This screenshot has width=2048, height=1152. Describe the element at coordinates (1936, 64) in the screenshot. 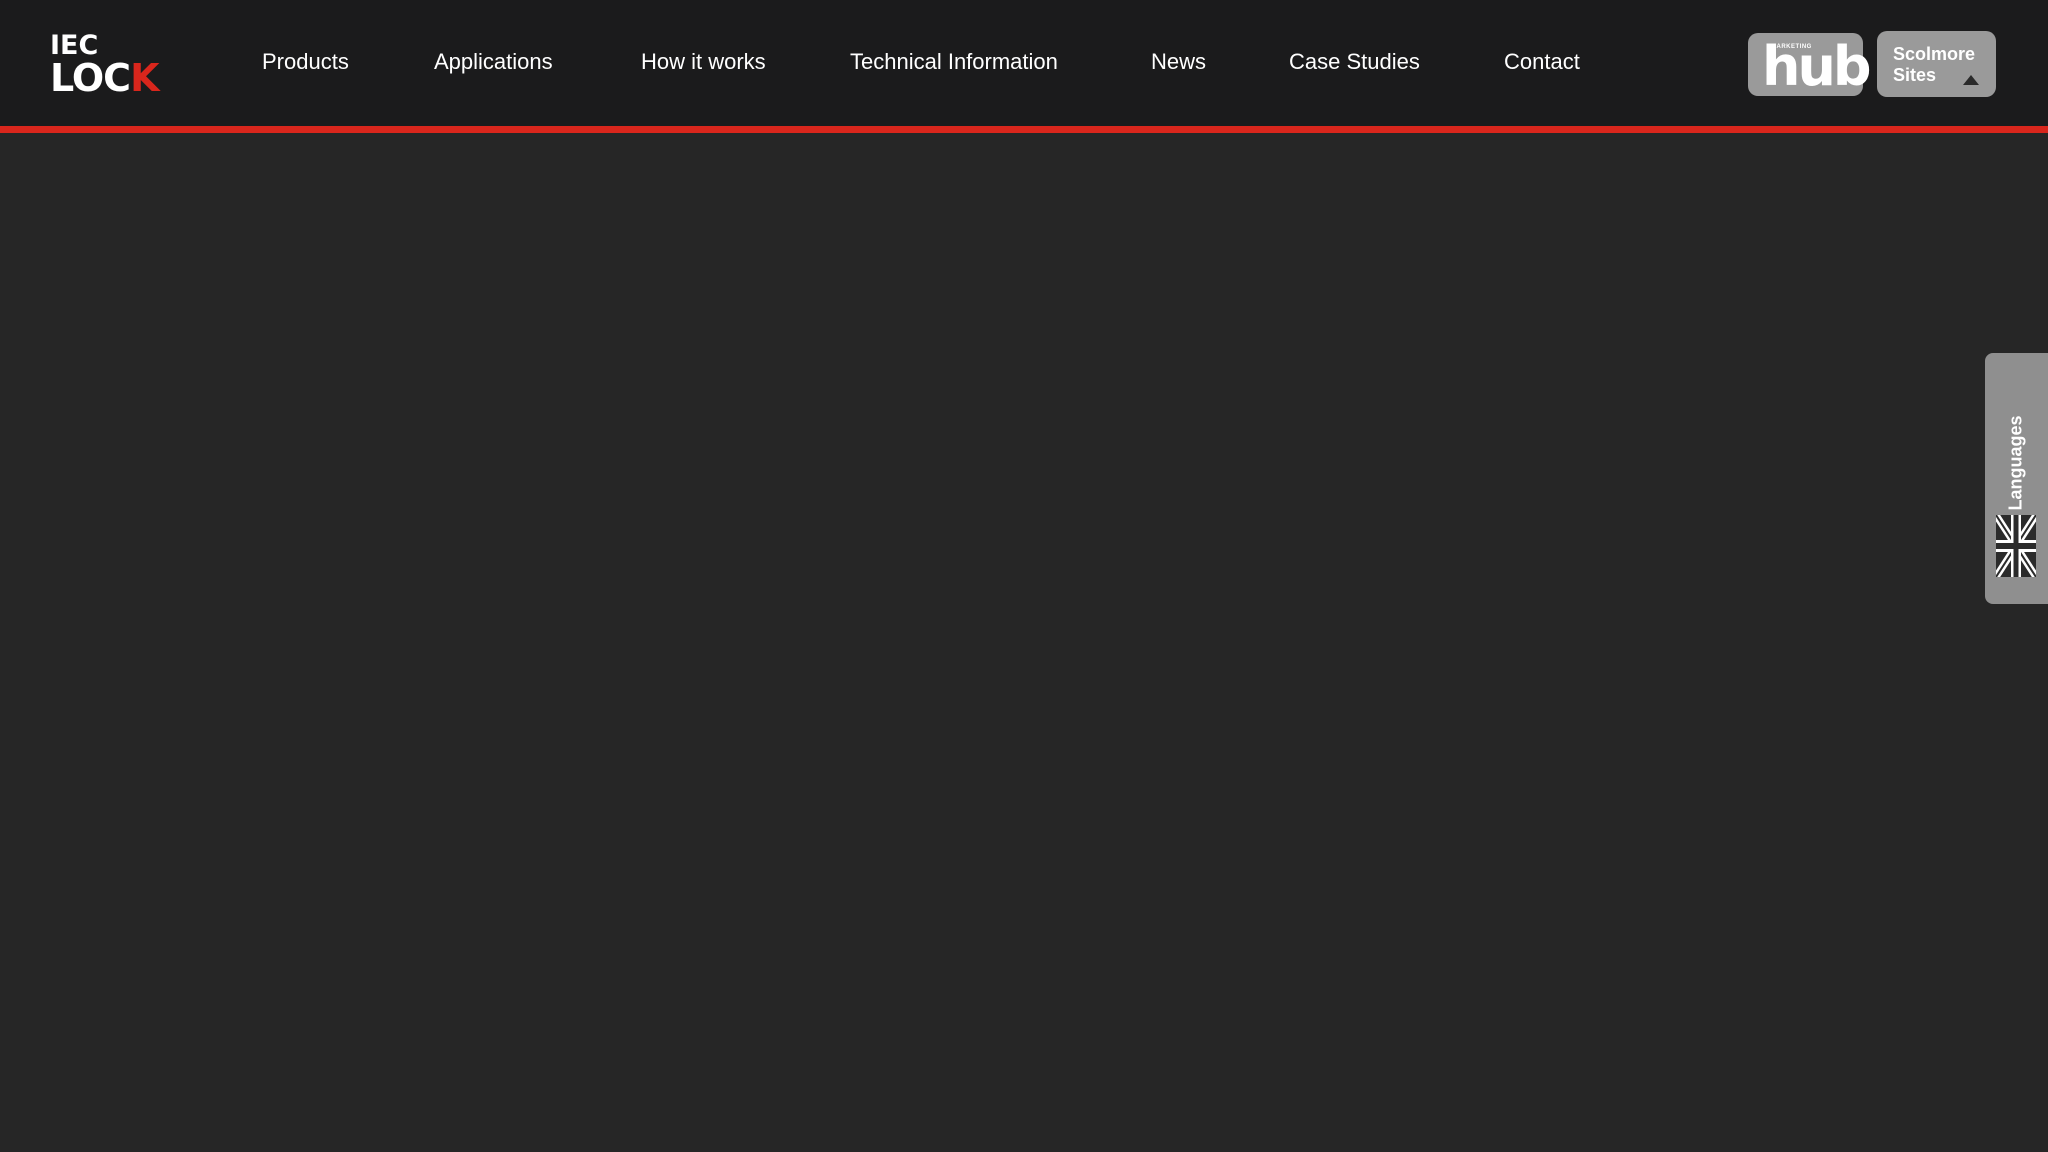

I see `scolmore-sites-button: Scolmore Sites` at that location.